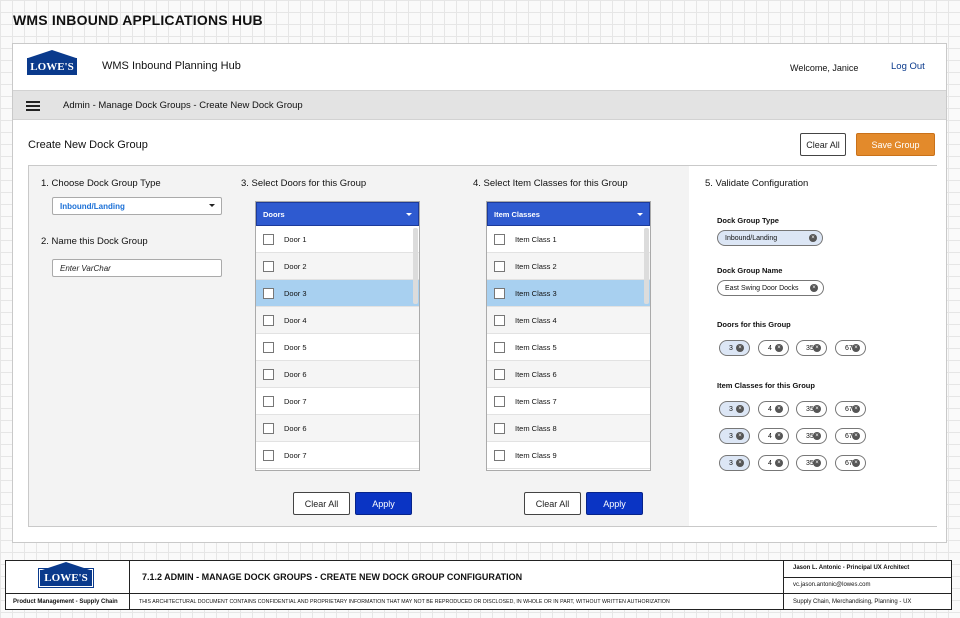 The height and width of the screenshot is (618, 960). Describe the element at coordinates (295, 401) in the screenshot. I see `door-label: Door 7` at that location.